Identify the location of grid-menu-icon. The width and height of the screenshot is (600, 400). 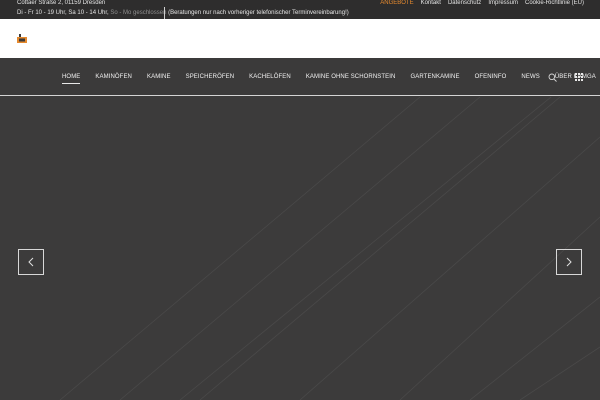
(579, 77).